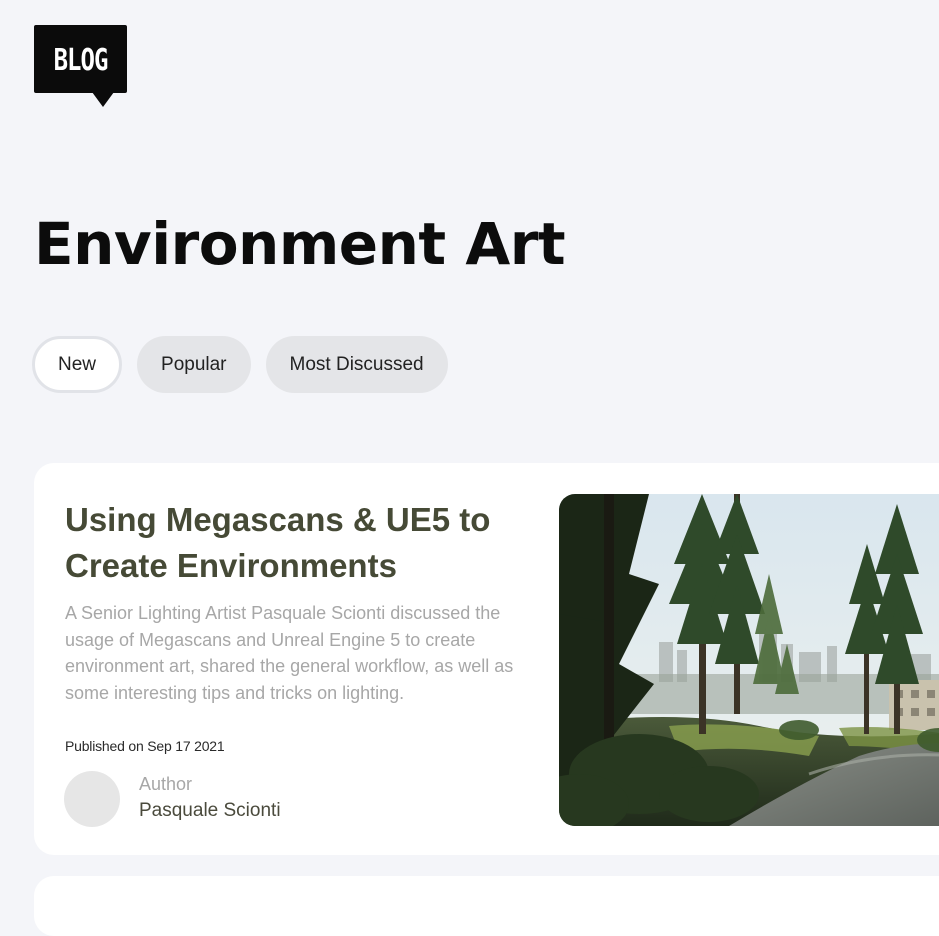  Describe the element at coordinates (166, 784) in the screenshot. I see `author-label: Author` at that location.